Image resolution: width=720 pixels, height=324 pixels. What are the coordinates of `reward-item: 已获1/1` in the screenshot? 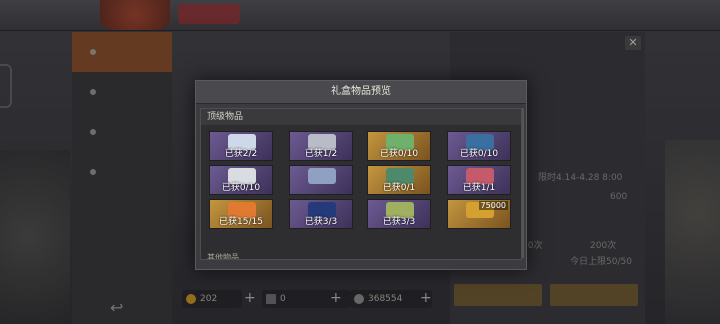 It's located at (479, 180).